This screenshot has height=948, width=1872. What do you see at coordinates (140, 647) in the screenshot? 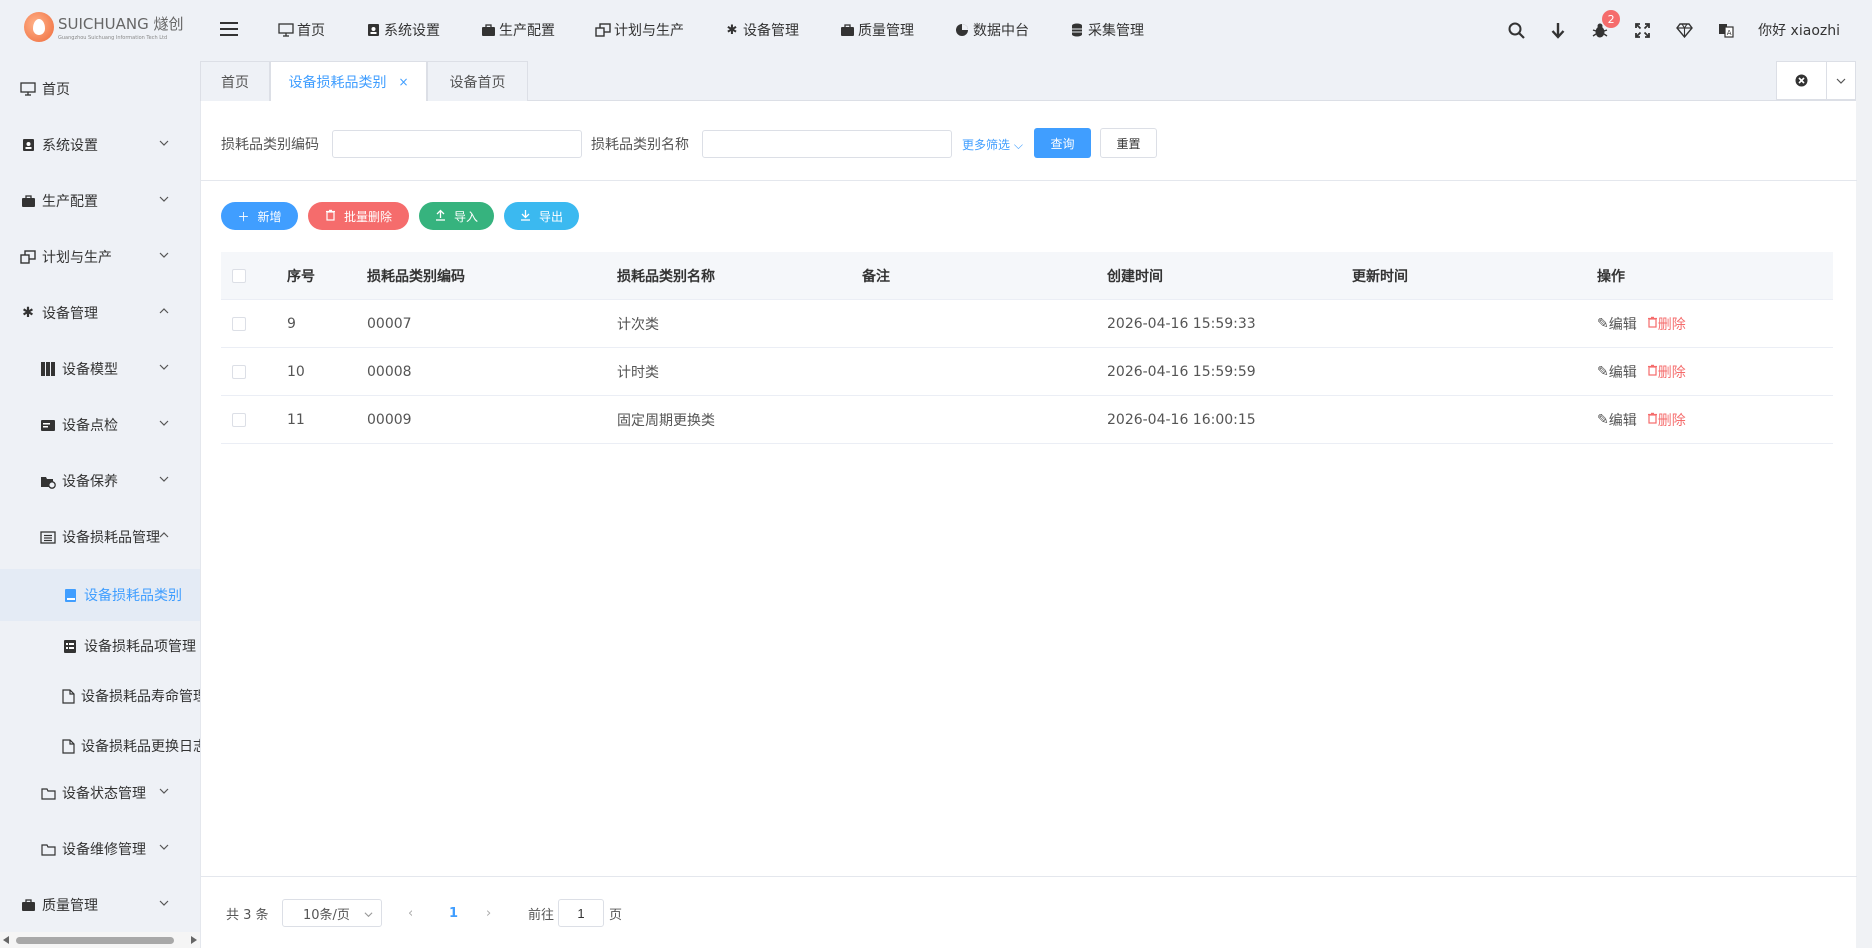
I see `sidebar-item-label: 设备损耗品项管理` at bounding box center [140, 647].